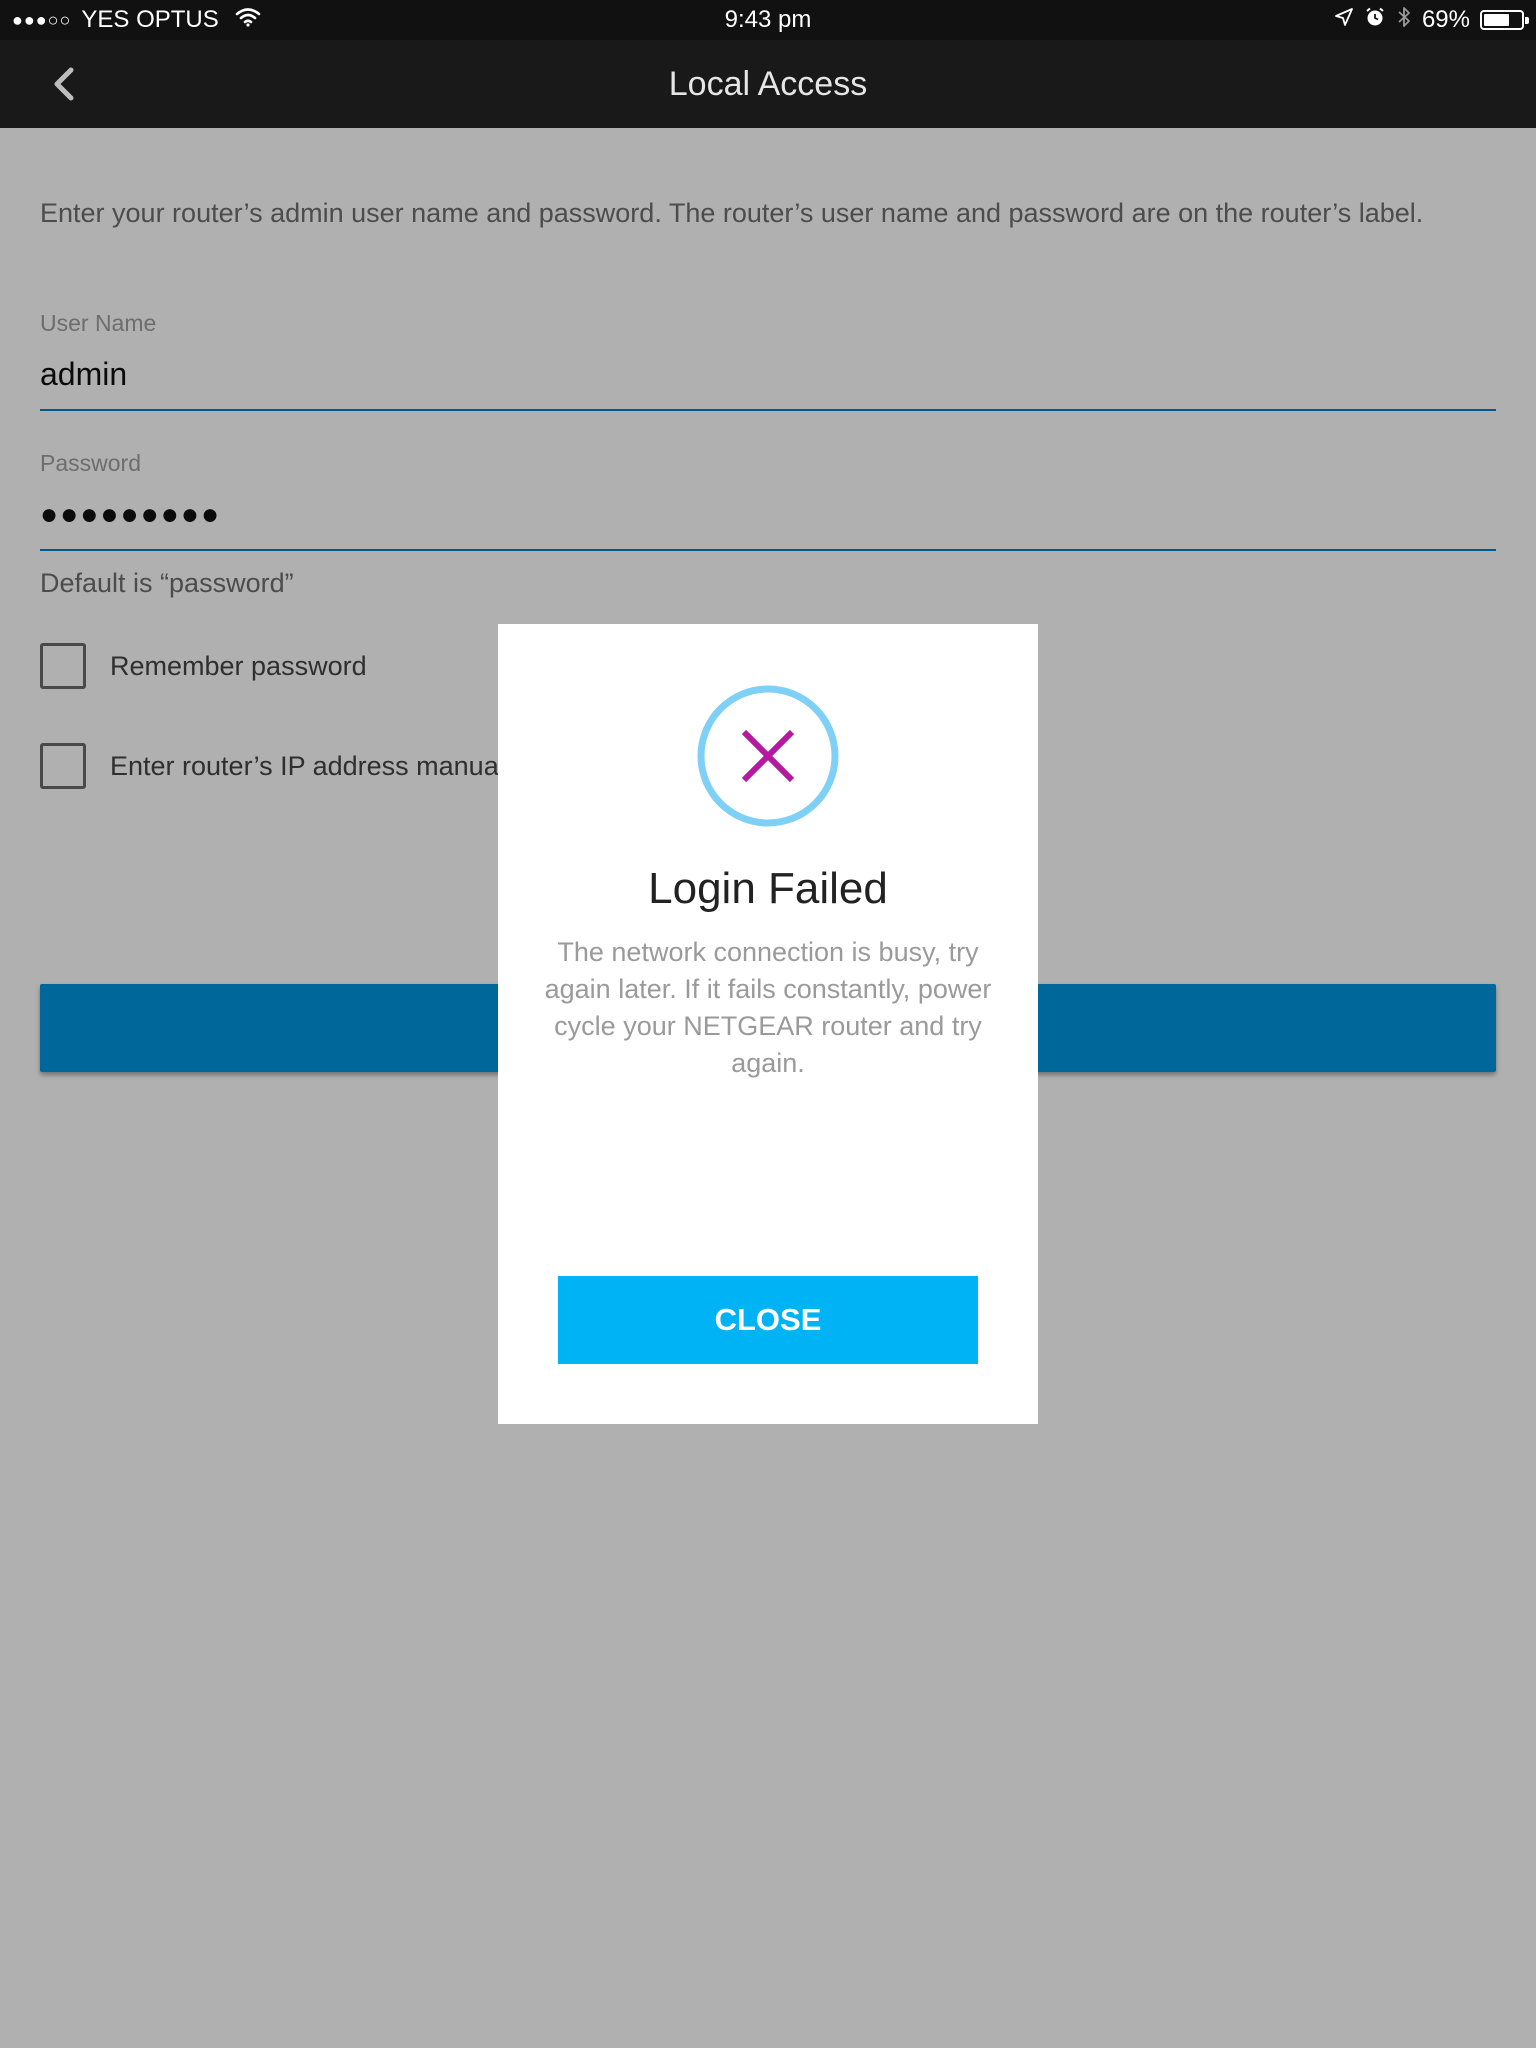  Describe the element at coordinates (1344, 20) in the screenshot. I see `location-arrow-icon` at that location.